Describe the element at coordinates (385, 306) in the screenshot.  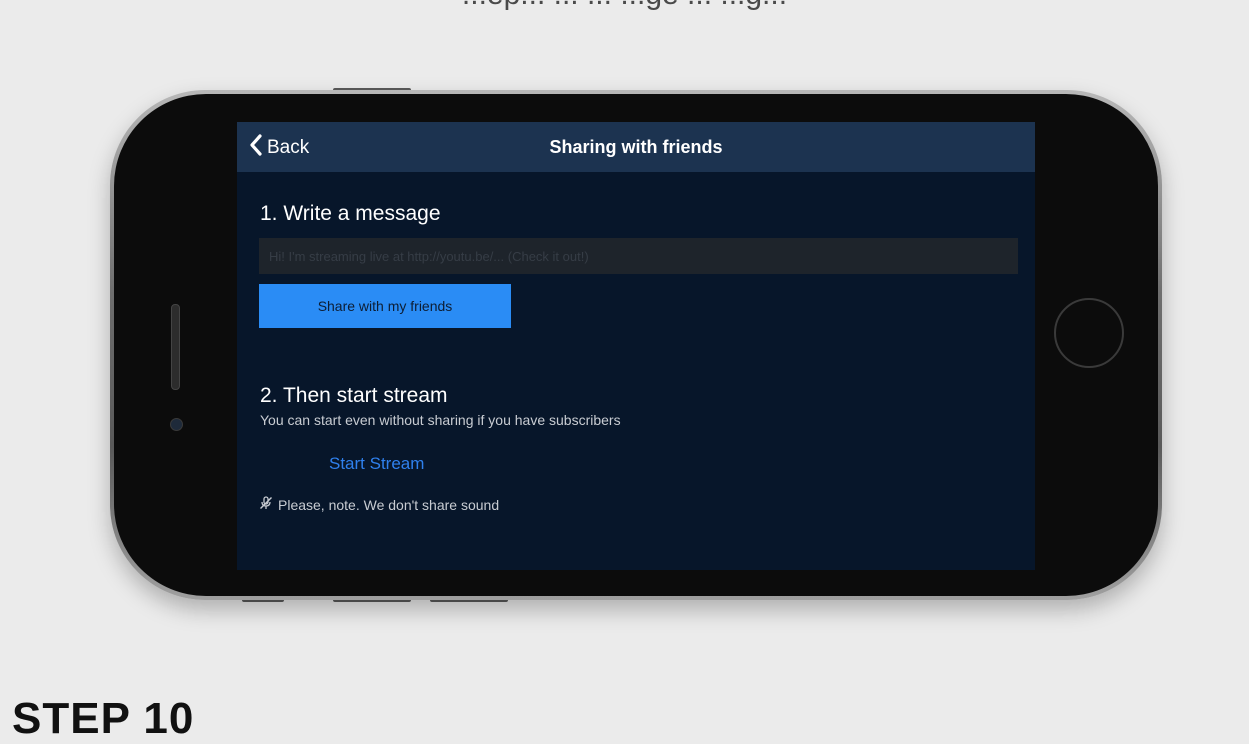
I see `share-with-friends-button: Share with my friends` at that location.